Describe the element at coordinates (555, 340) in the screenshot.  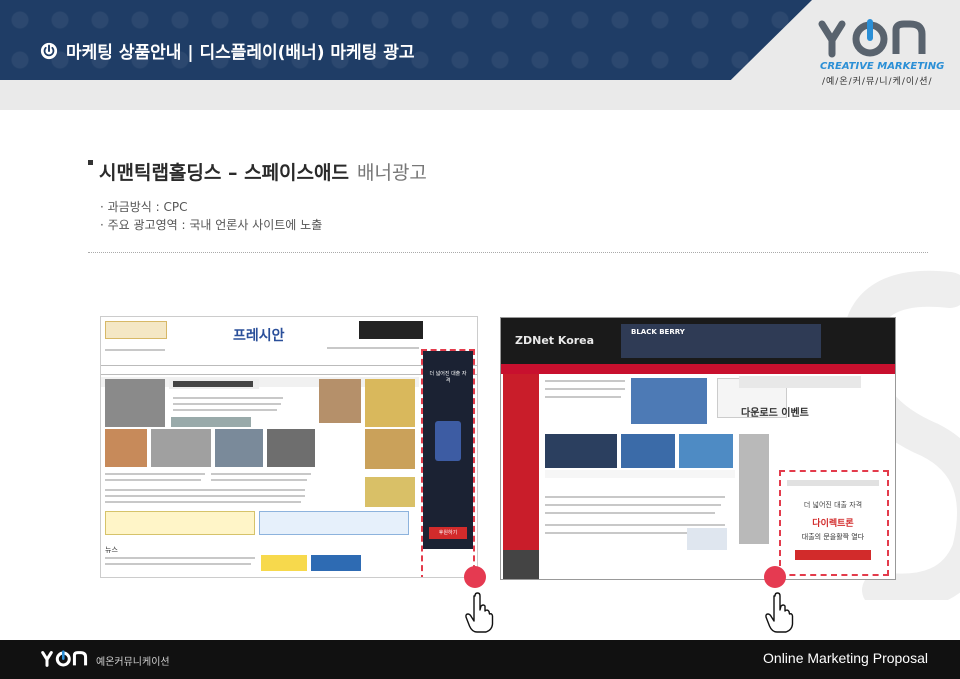
I see `zdnet-logo: ZDNet Korea` at that location.